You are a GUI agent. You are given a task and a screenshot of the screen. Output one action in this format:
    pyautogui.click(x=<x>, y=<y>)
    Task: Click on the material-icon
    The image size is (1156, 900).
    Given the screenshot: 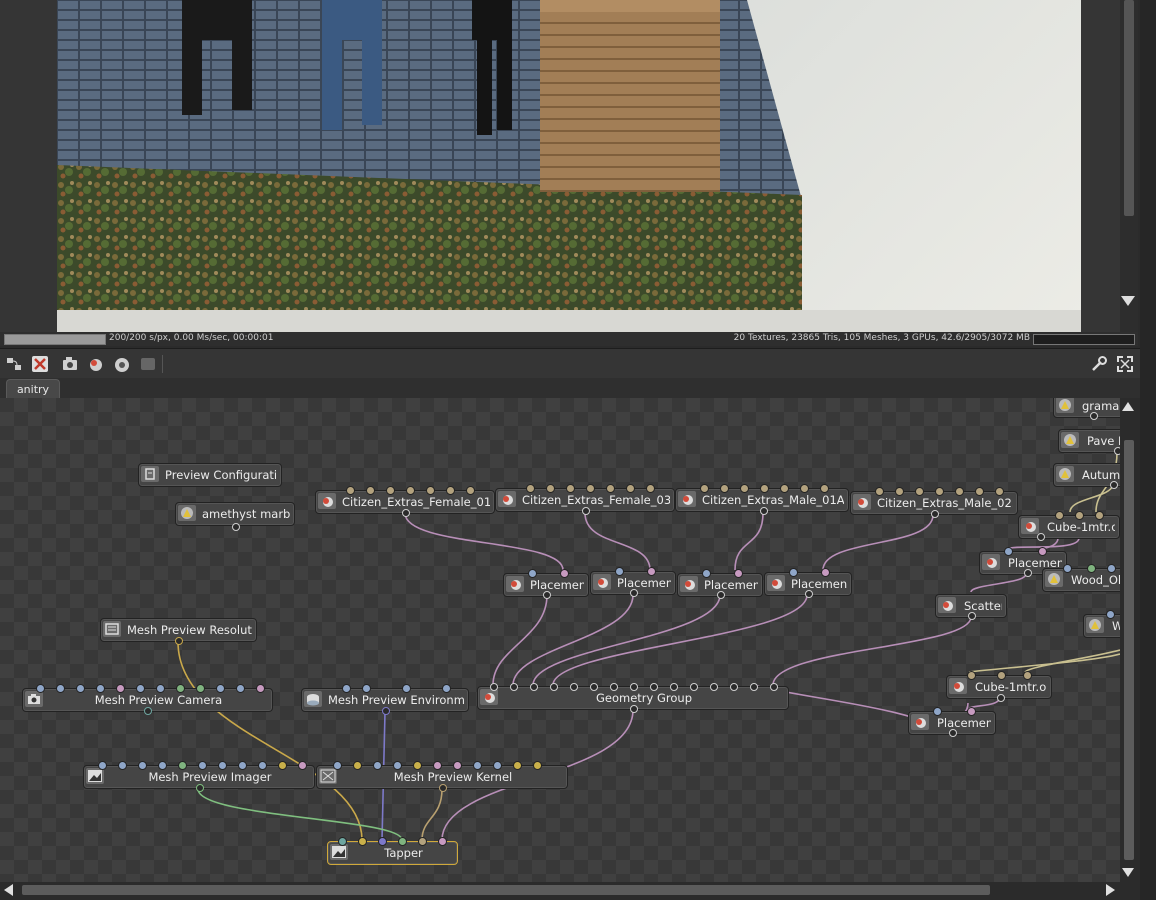 What is the action you would take?
    pyautogui.click(x=96, y=364)
    